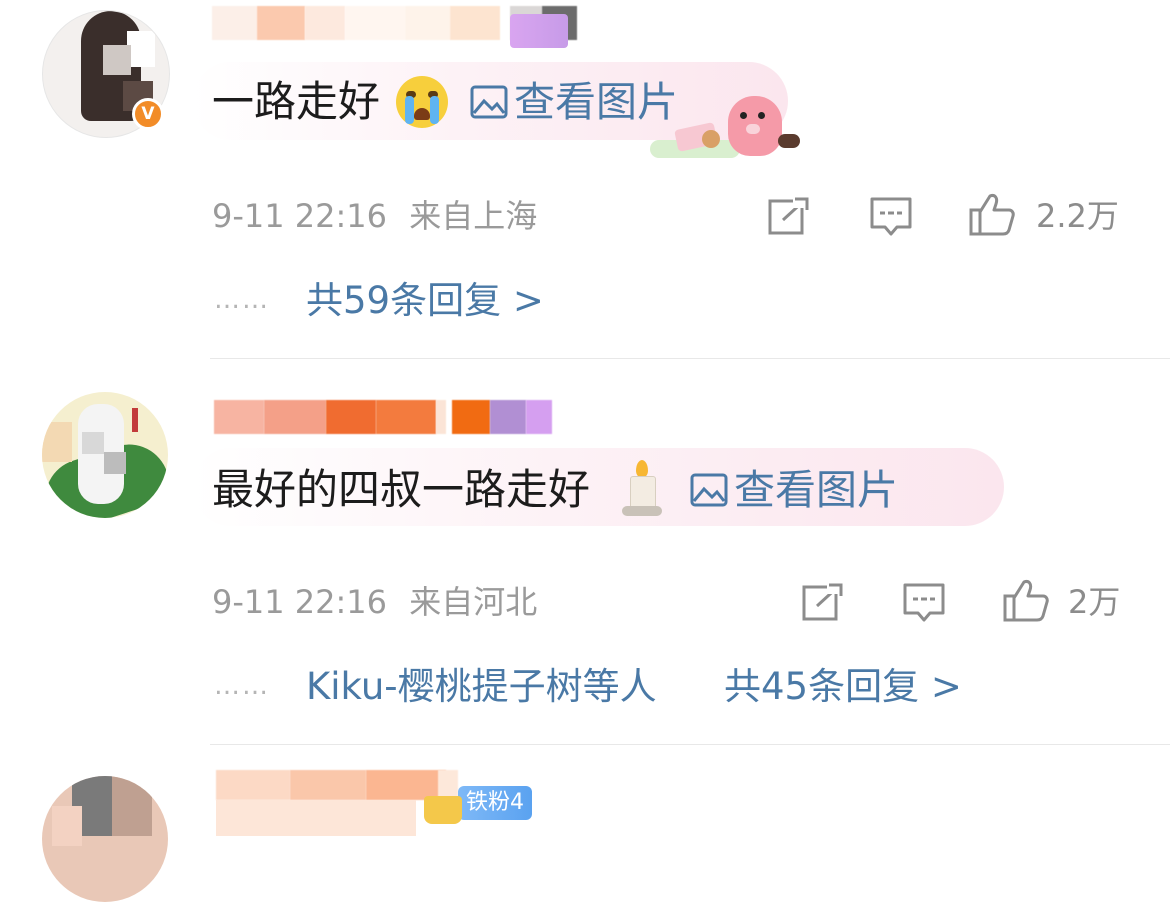 This screenshot has width=1170, height=902. I want to click on comment-location: 来自河北, so click(473, 602).